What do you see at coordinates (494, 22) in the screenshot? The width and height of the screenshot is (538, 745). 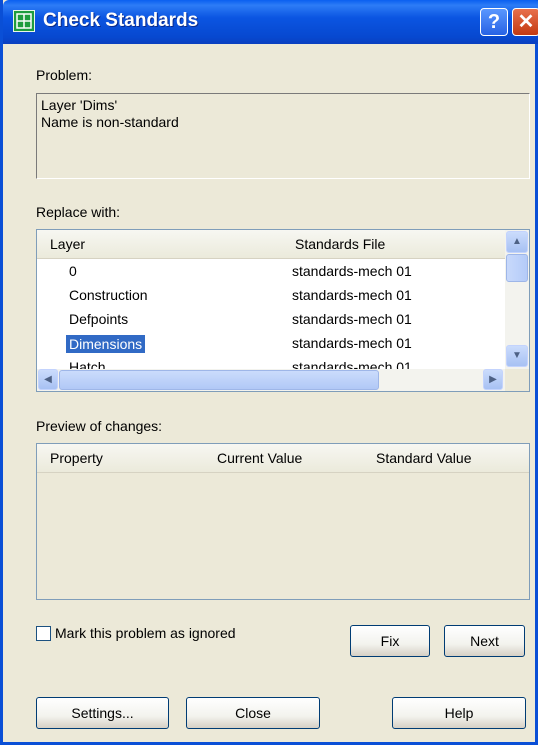 I see `title-help-button: ?` at bounding box center [494, 22].